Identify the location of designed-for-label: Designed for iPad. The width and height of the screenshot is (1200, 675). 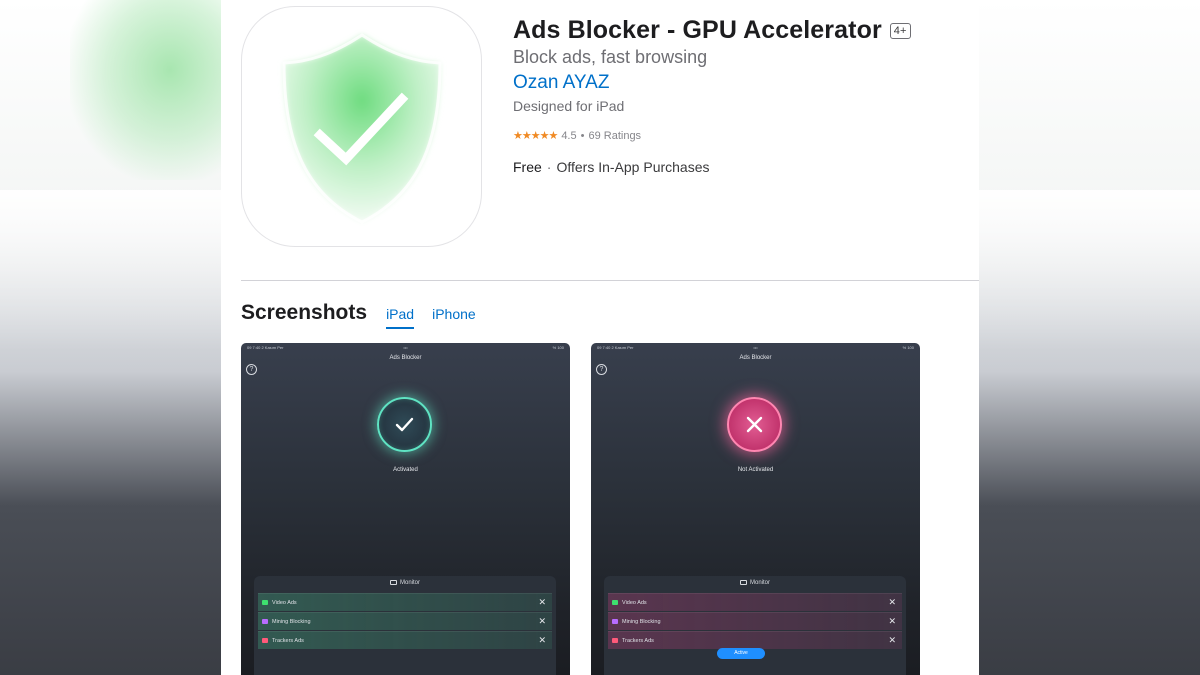
(569, 106).